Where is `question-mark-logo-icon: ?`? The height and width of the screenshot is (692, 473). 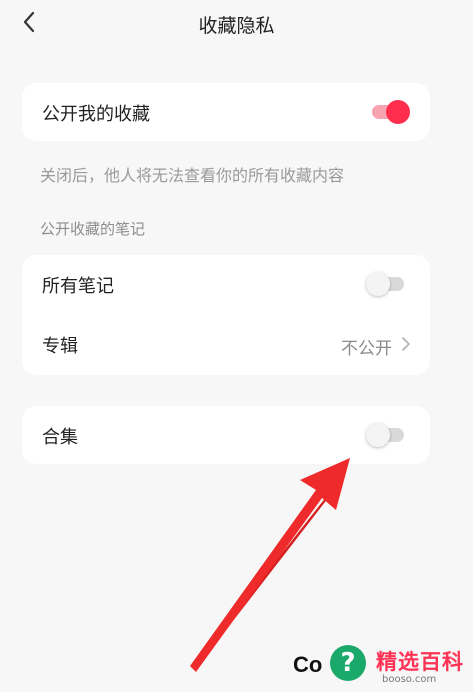 question-mark-logo-icon: ? is located at coordinates (348, 663).